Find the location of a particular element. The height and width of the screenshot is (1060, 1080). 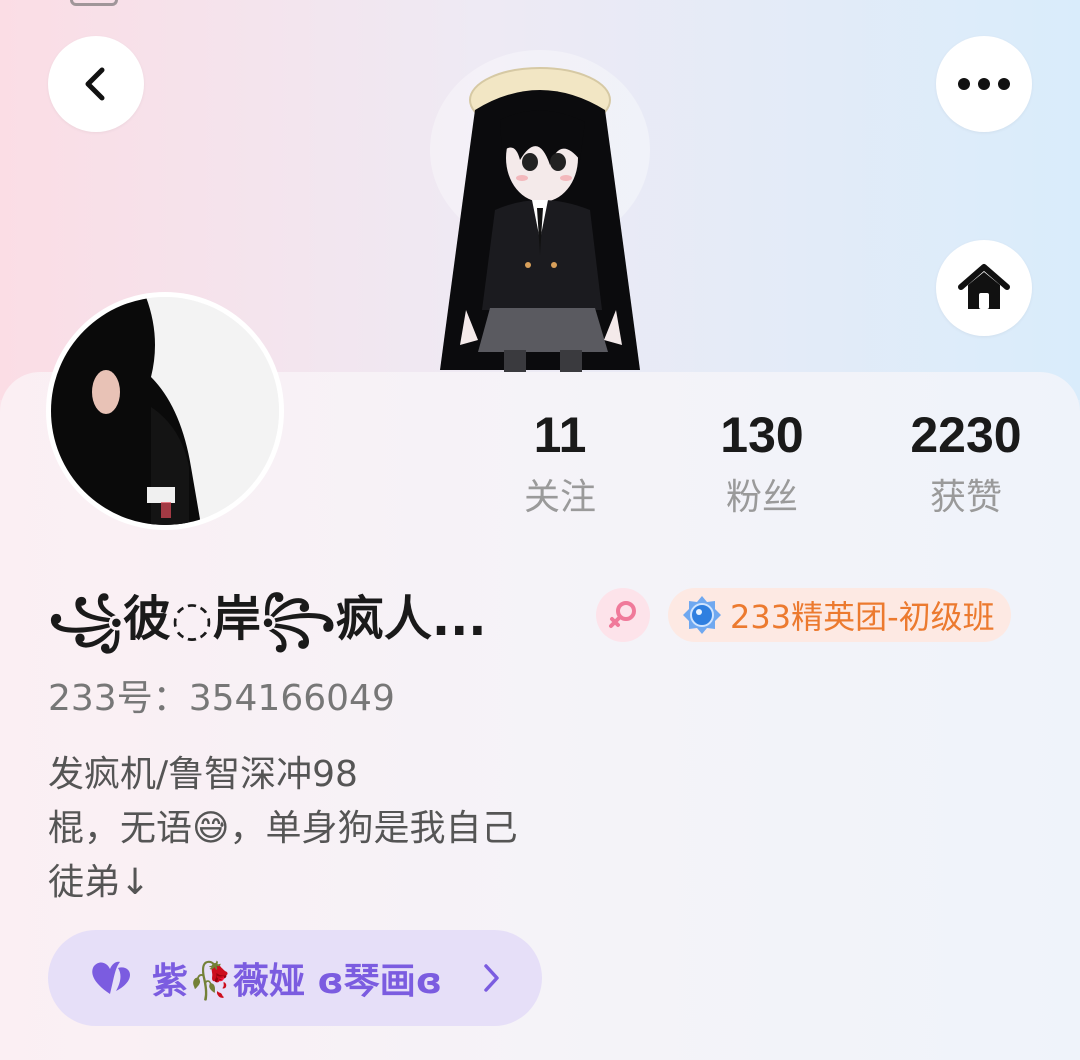

bio-line: 徒弟↓ is located at coordinates (99, 882).